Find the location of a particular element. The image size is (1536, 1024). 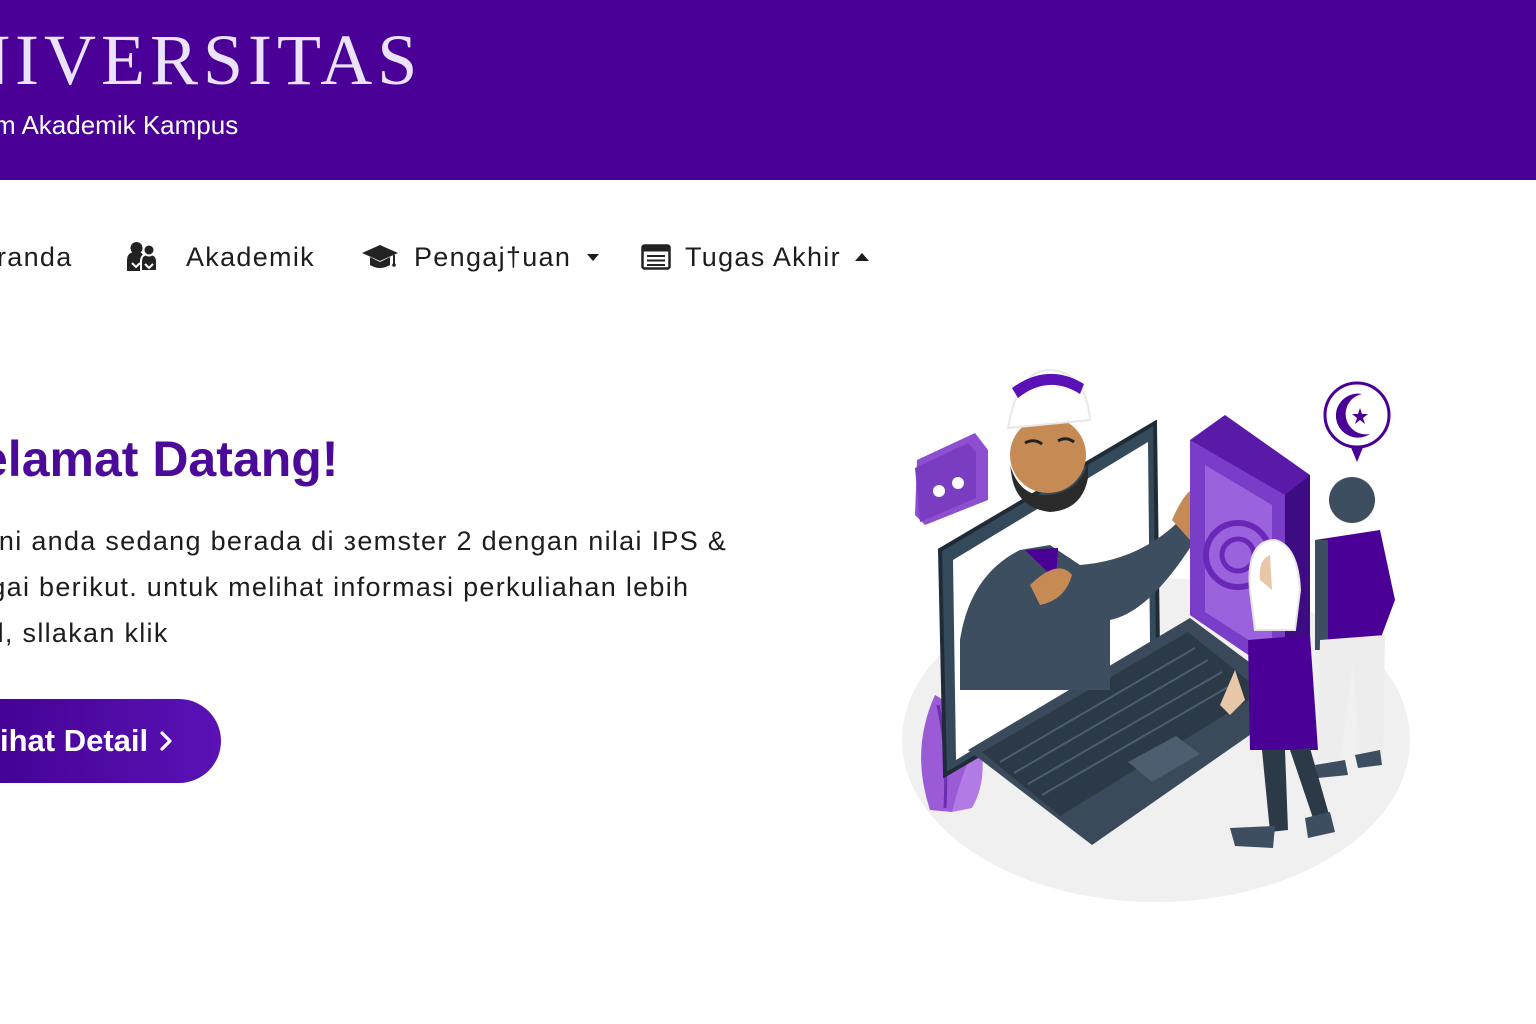

welcome-text-line: all, sllakan klik is located at coordinates (84, 633).